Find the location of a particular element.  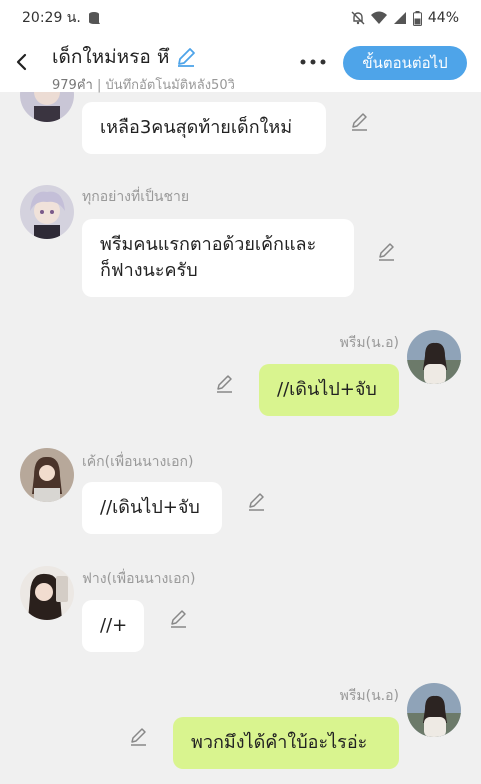

back-button is located at coordinates (22, 62).